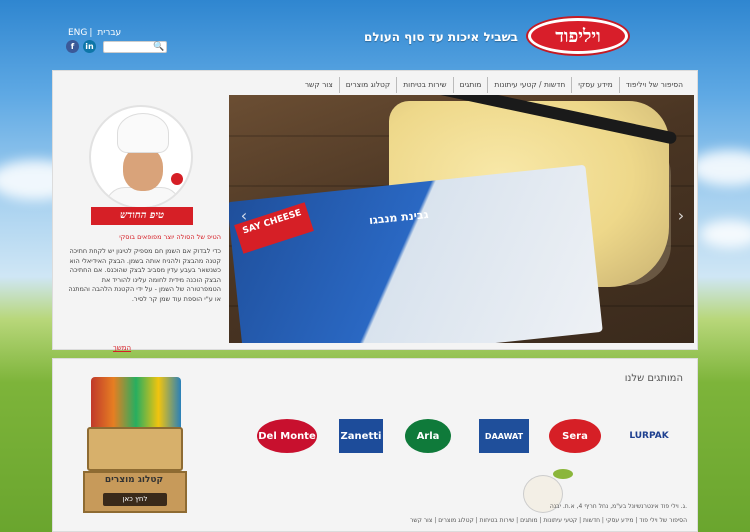 The width and height of the screenshot is (750, 532). I want to click on tip-read-more-link: המשך, so click(122, 348).